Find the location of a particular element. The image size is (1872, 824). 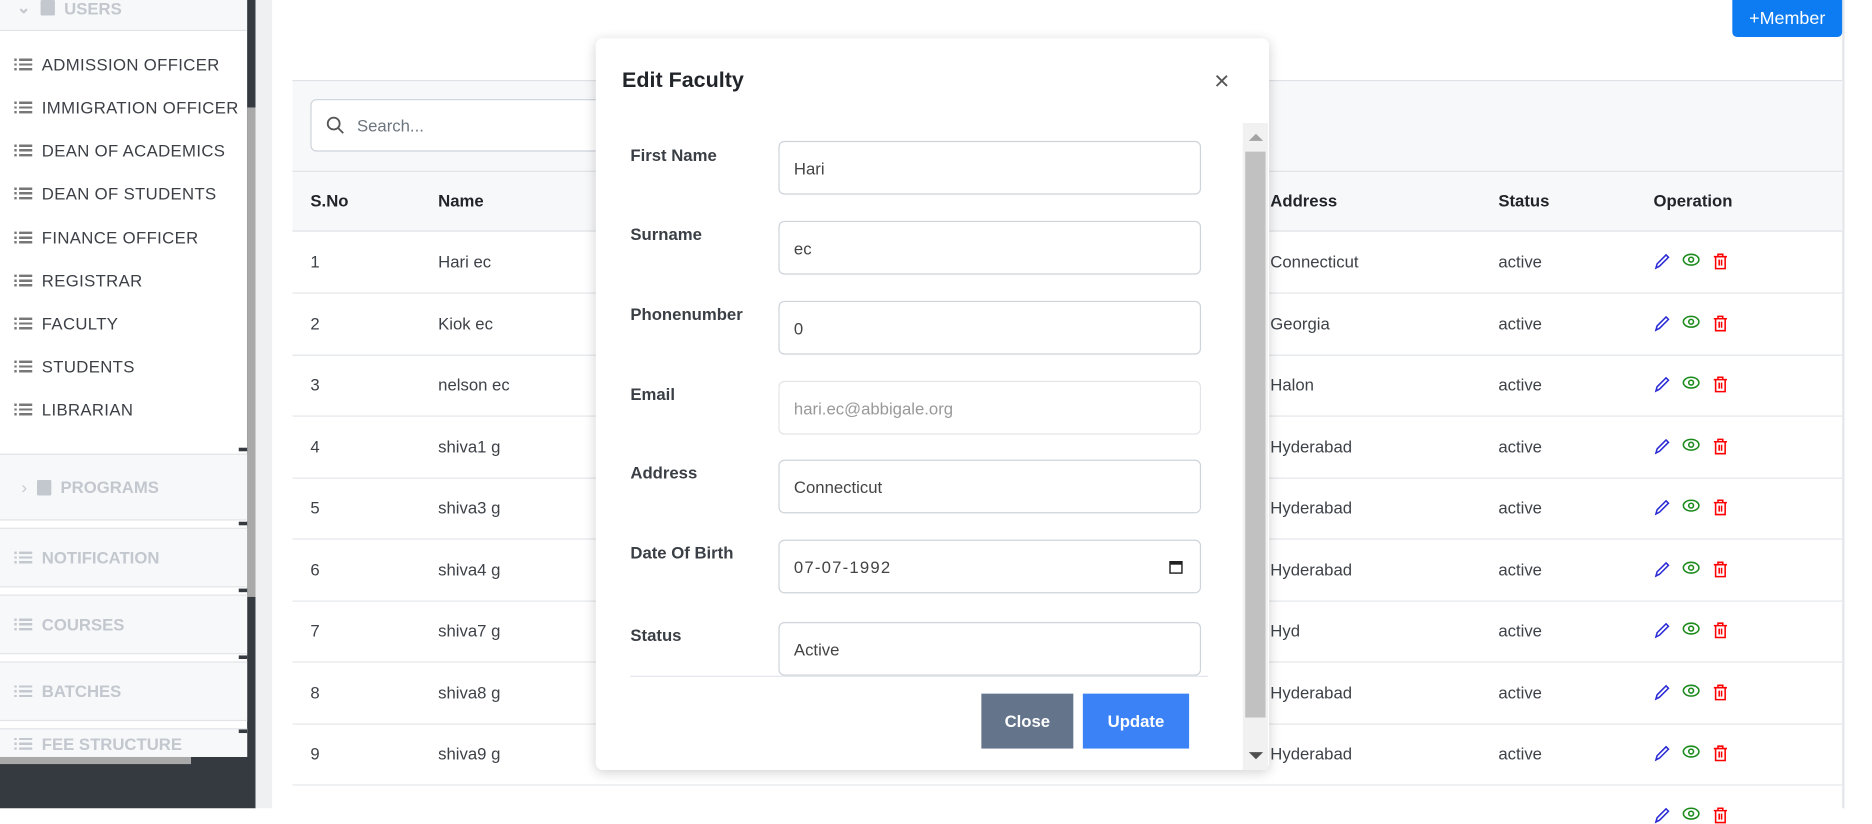

cell-name: shiva8 g is located at coordinates (469, 692).